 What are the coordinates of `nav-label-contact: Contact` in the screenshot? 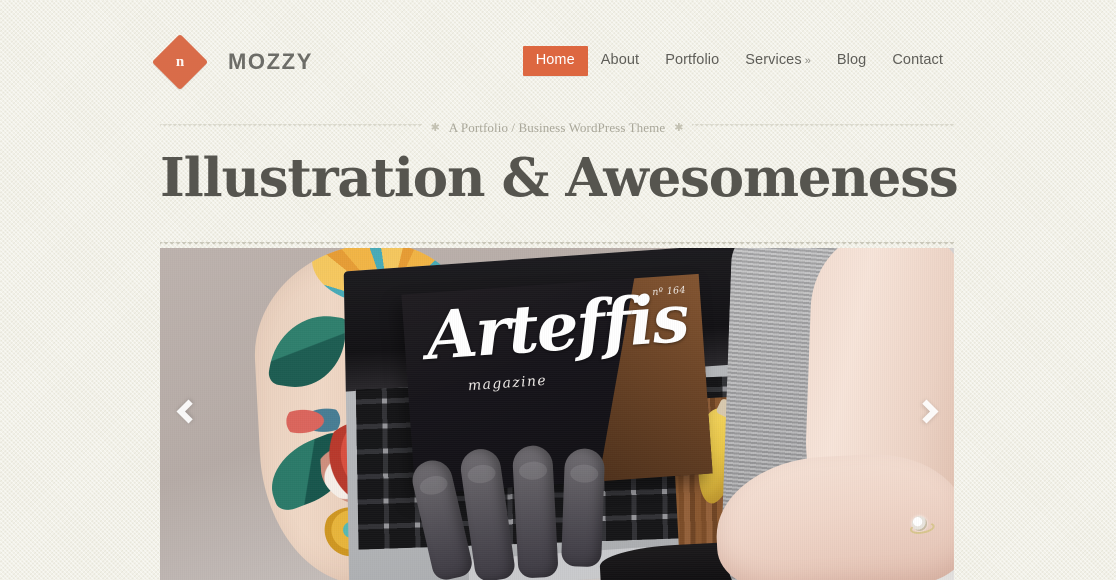 It's located at (917, 60).